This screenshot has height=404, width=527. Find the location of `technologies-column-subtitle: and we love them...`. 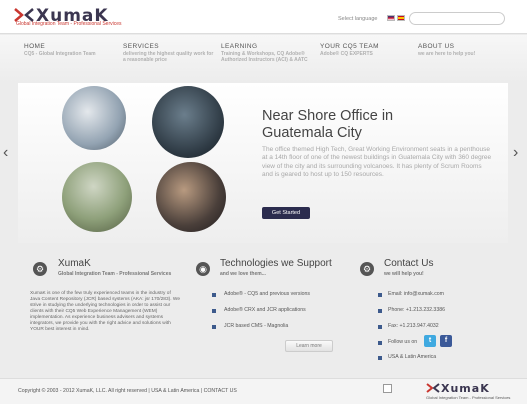

technologies-column-subtitle: and we love them... is located at coordinates (243, 274).